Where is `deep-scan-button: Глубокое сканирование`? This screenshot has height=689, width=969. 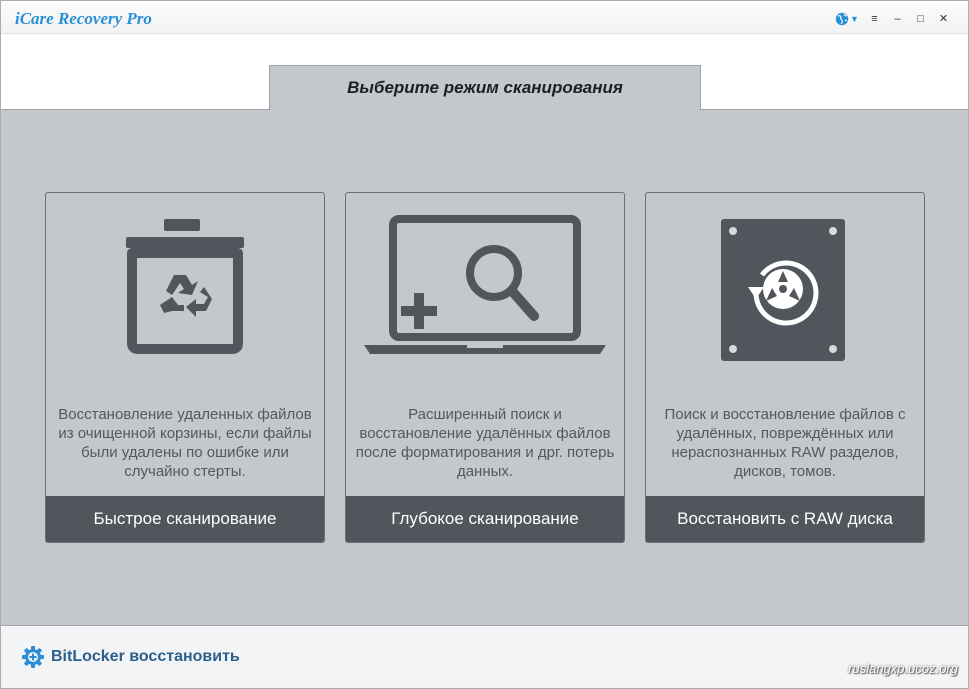 deep-scan-button: Глубокое сканирование is located at coordinates (485, 519).